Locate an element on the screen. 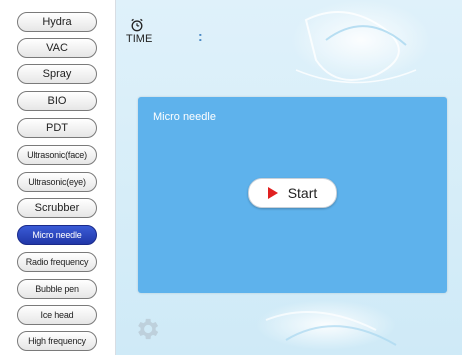 The height and width of the screenshot is (355, 462). sidebar-item-vac: VAC is located at coordinates (57, 48).